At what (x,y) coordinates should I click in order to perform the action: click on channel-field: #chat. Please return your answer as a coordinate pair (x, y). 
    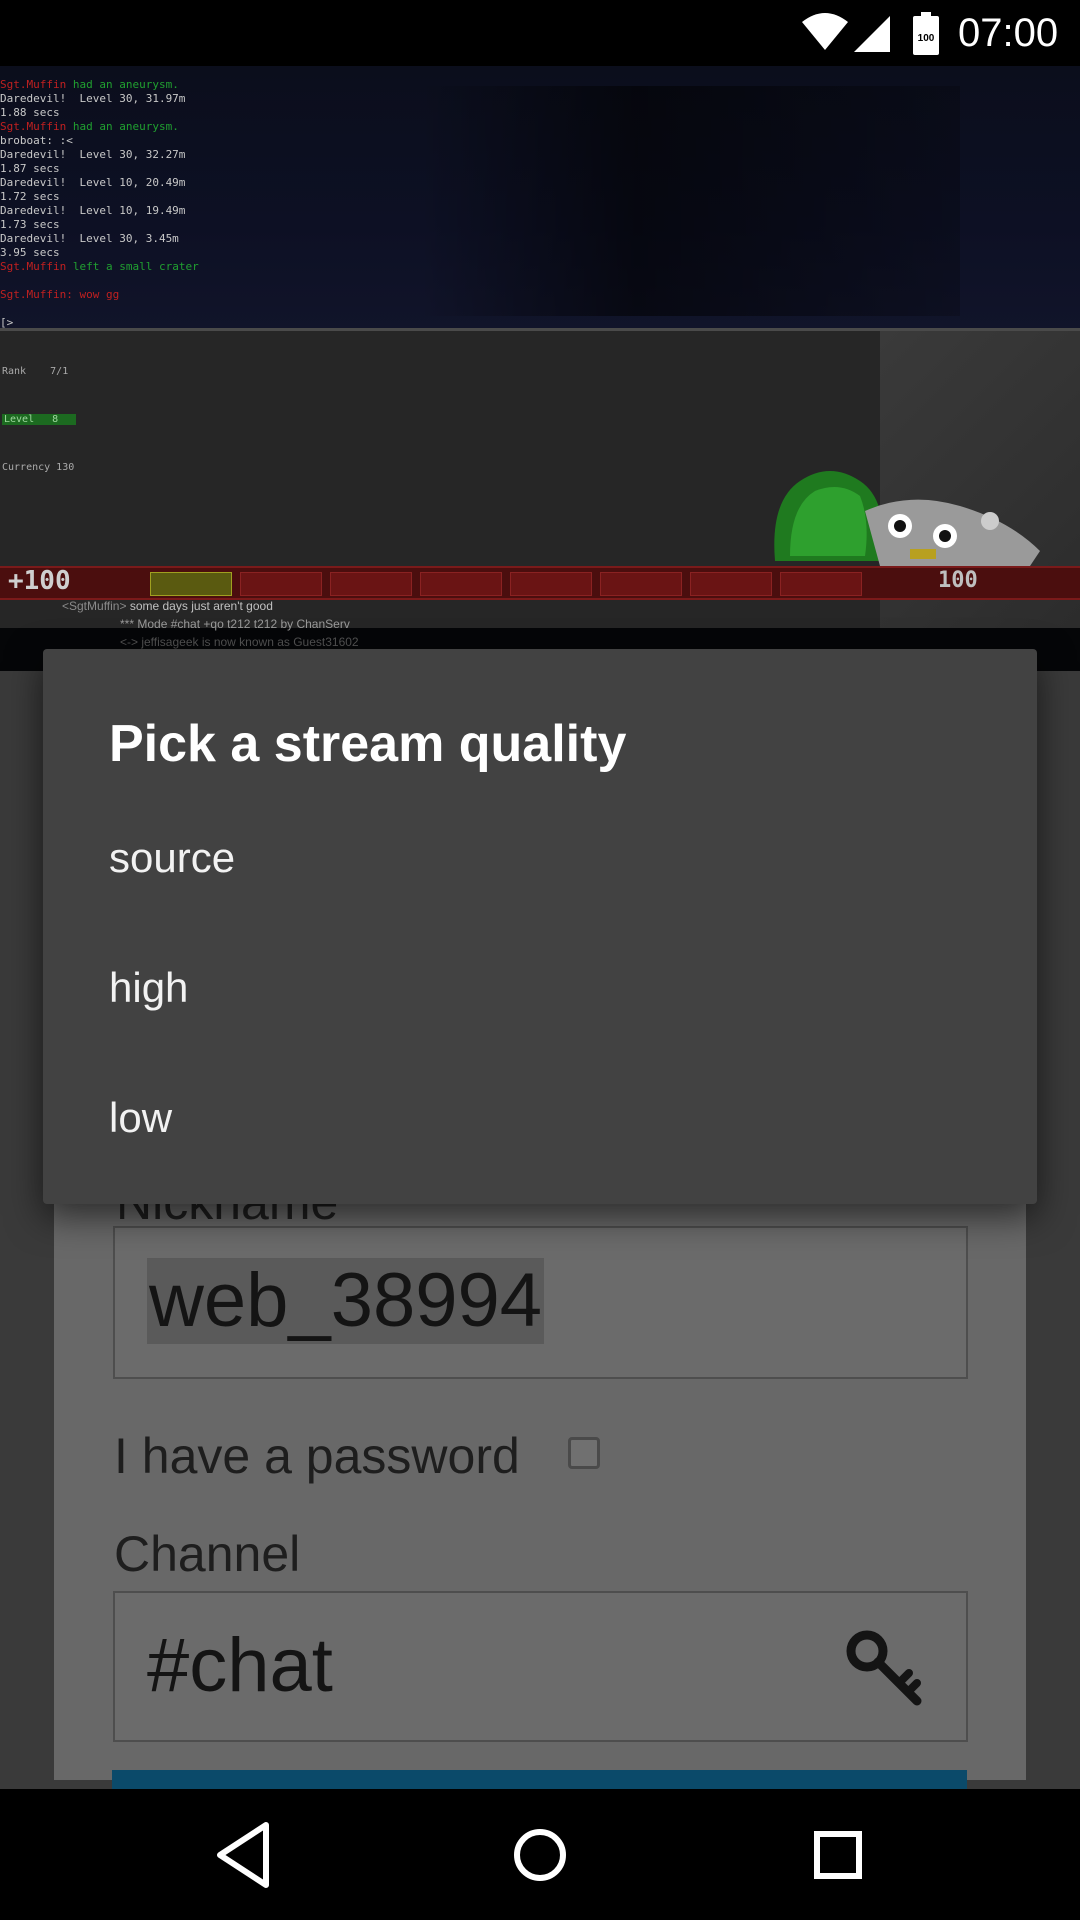
    Looking at the image, I should click on (540, 1666).